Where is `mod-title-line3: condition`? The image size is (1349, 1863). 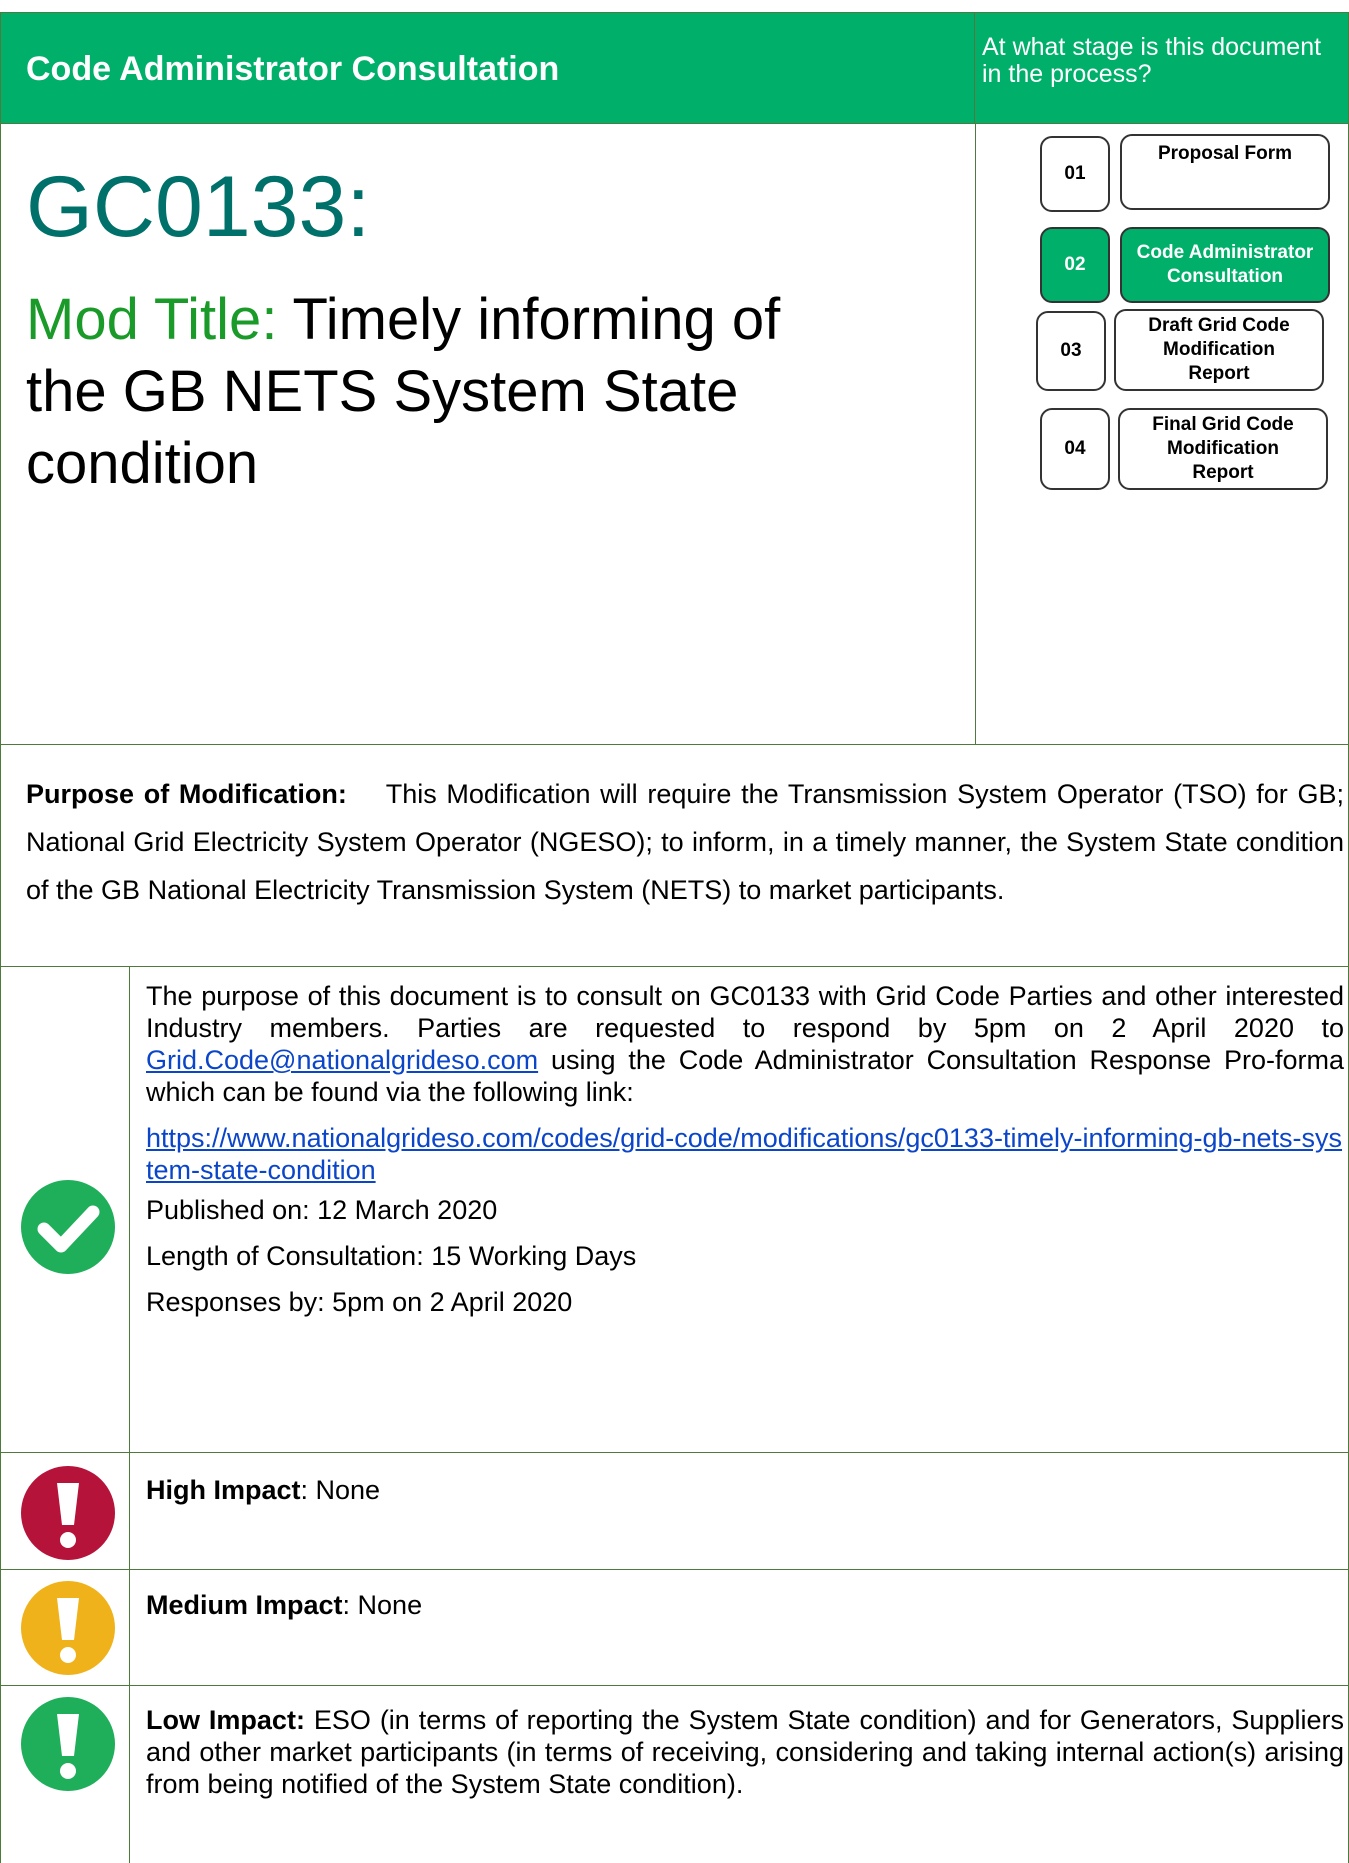
mod-title-line3: condition is located at coordinates (142, 463).